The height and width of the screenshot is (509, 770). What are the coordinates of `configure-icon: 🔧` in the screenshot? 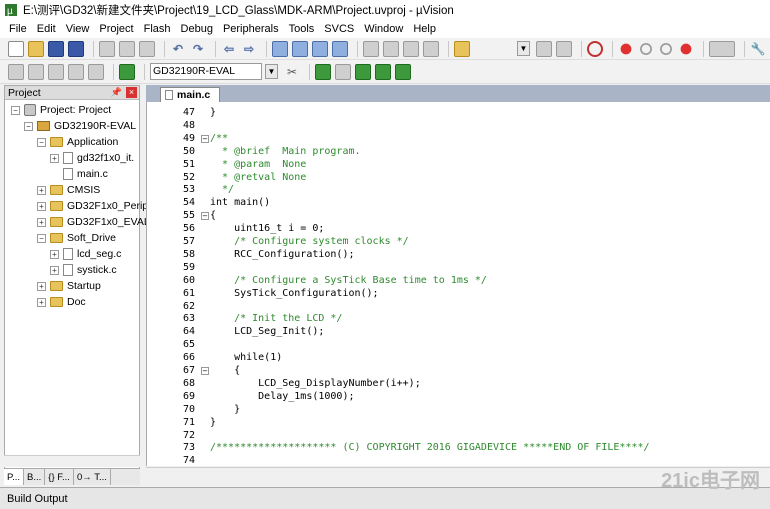 It's located at (758, 49).